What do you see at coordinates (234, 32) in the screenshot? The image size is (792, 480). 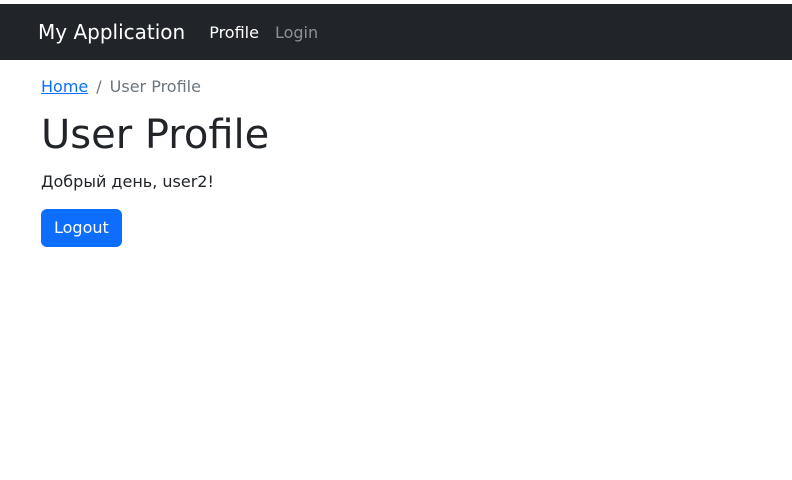 I see `nav-link-profile: Profile` at bounding box center [234, 32].